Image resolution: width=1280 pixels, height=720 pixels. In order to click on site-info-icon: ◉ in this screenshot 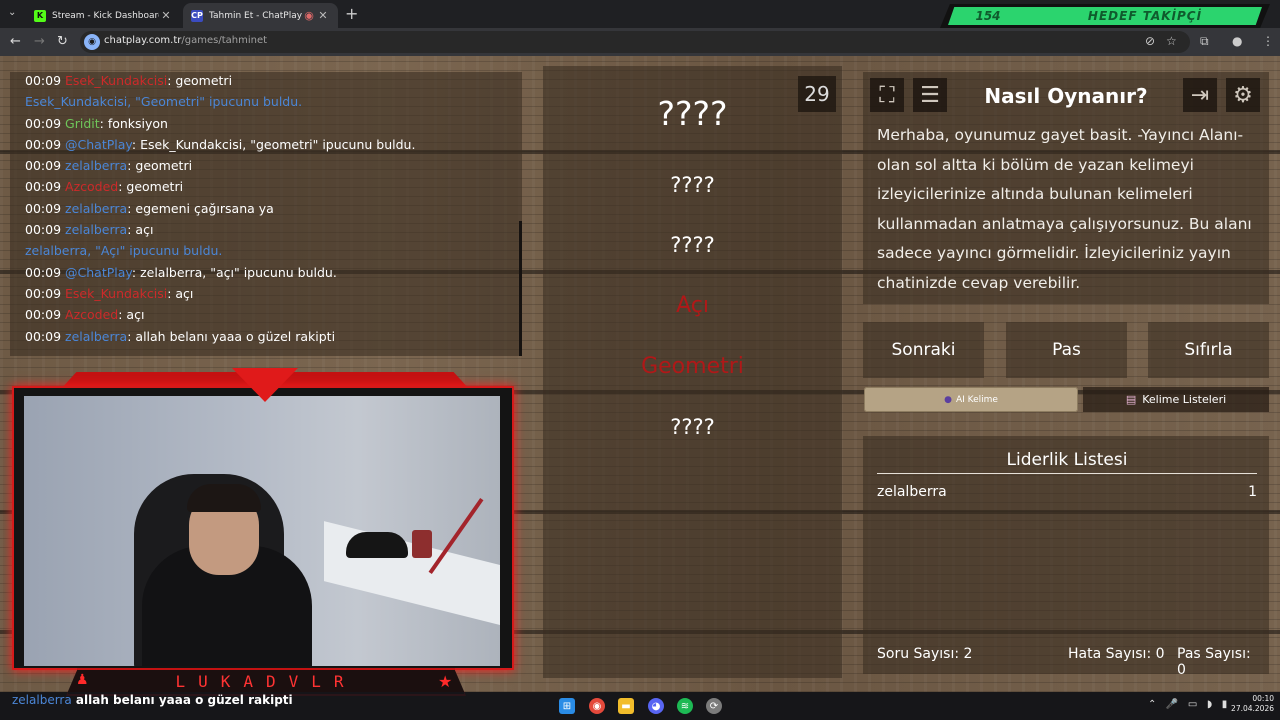, I will do `click(92, 42)`.